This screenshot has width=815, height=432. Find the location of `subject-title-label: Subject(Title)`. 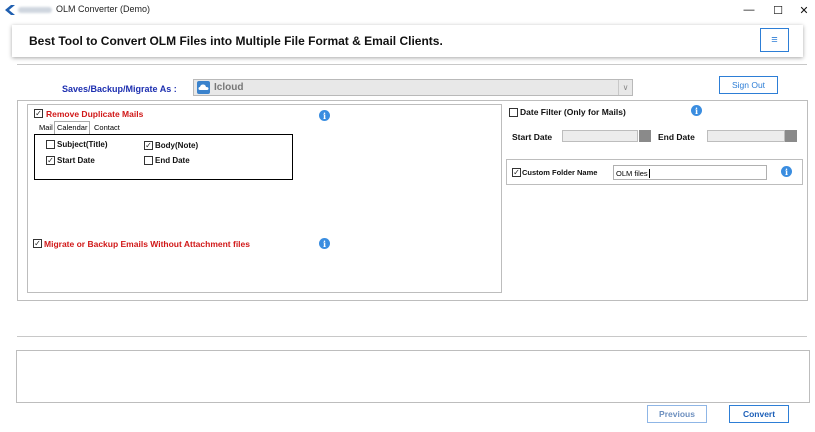

subject-title-label: Subject(Title) is located at coordinates (82, 144).